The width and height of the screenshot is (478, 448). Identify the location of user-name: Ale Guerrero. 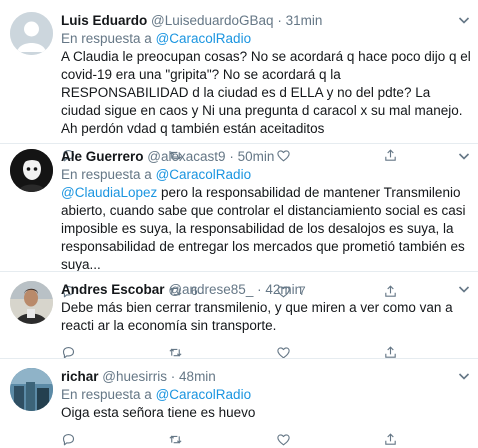
(102, 156).